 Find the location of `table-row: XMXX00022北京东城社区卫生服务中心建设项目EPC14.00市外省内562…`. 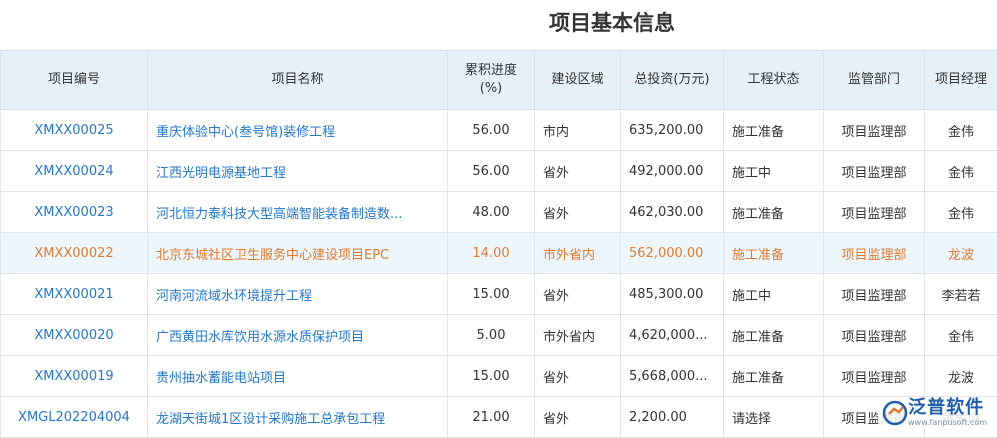

table-row: XMXX00022北京东城社区卫生服务中心建设项目EPC14.00市外省内562… is located at coordinates (499, 253).